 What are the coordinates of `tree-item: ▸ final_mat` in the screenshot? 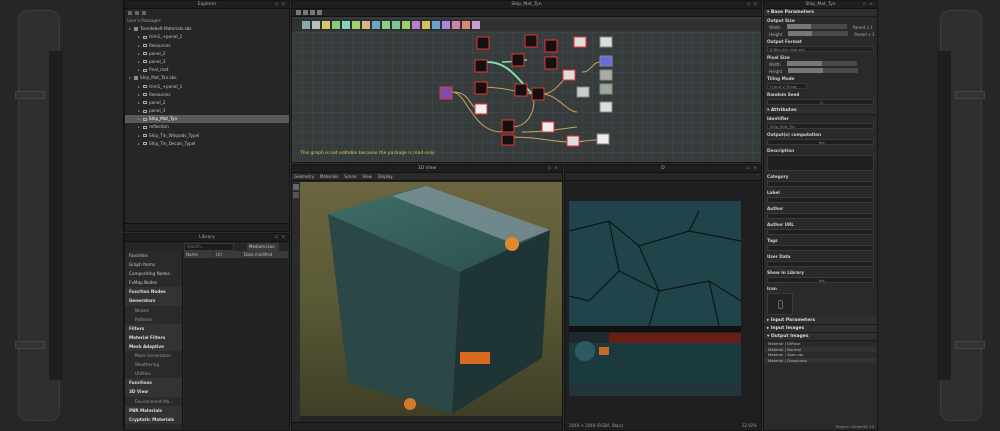 It's located at (207, 70).